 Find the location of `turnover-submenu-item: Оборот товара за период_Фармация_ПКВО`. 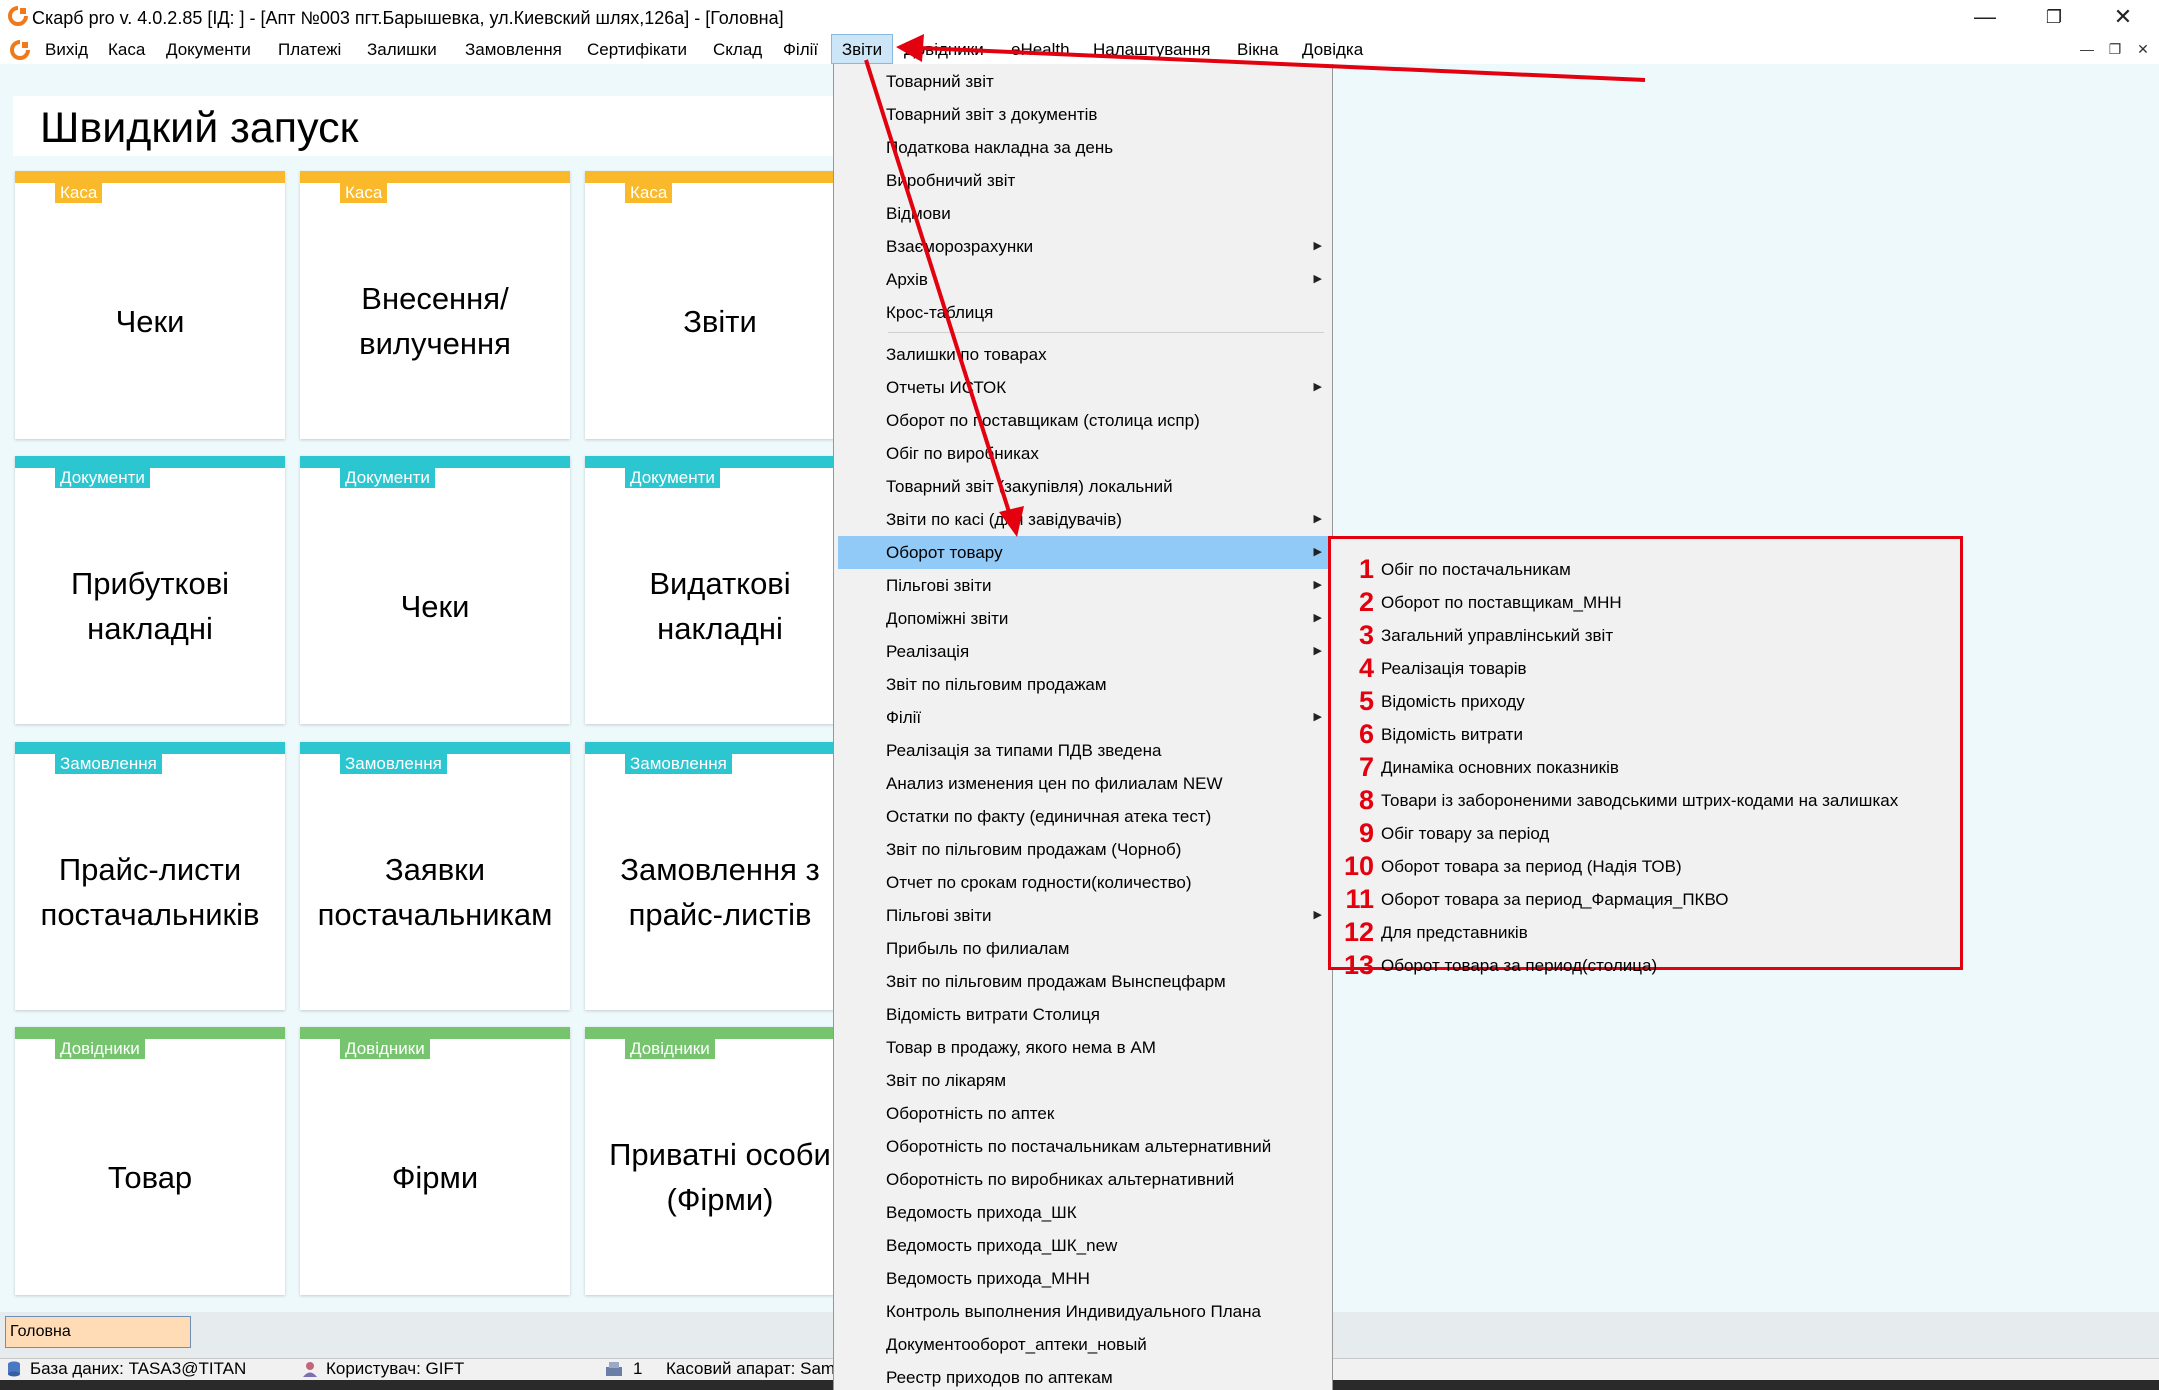

turnover-submenu-item: Оборот товара за период_Фармация_ПКВО is located at coordinates (1554, 899).